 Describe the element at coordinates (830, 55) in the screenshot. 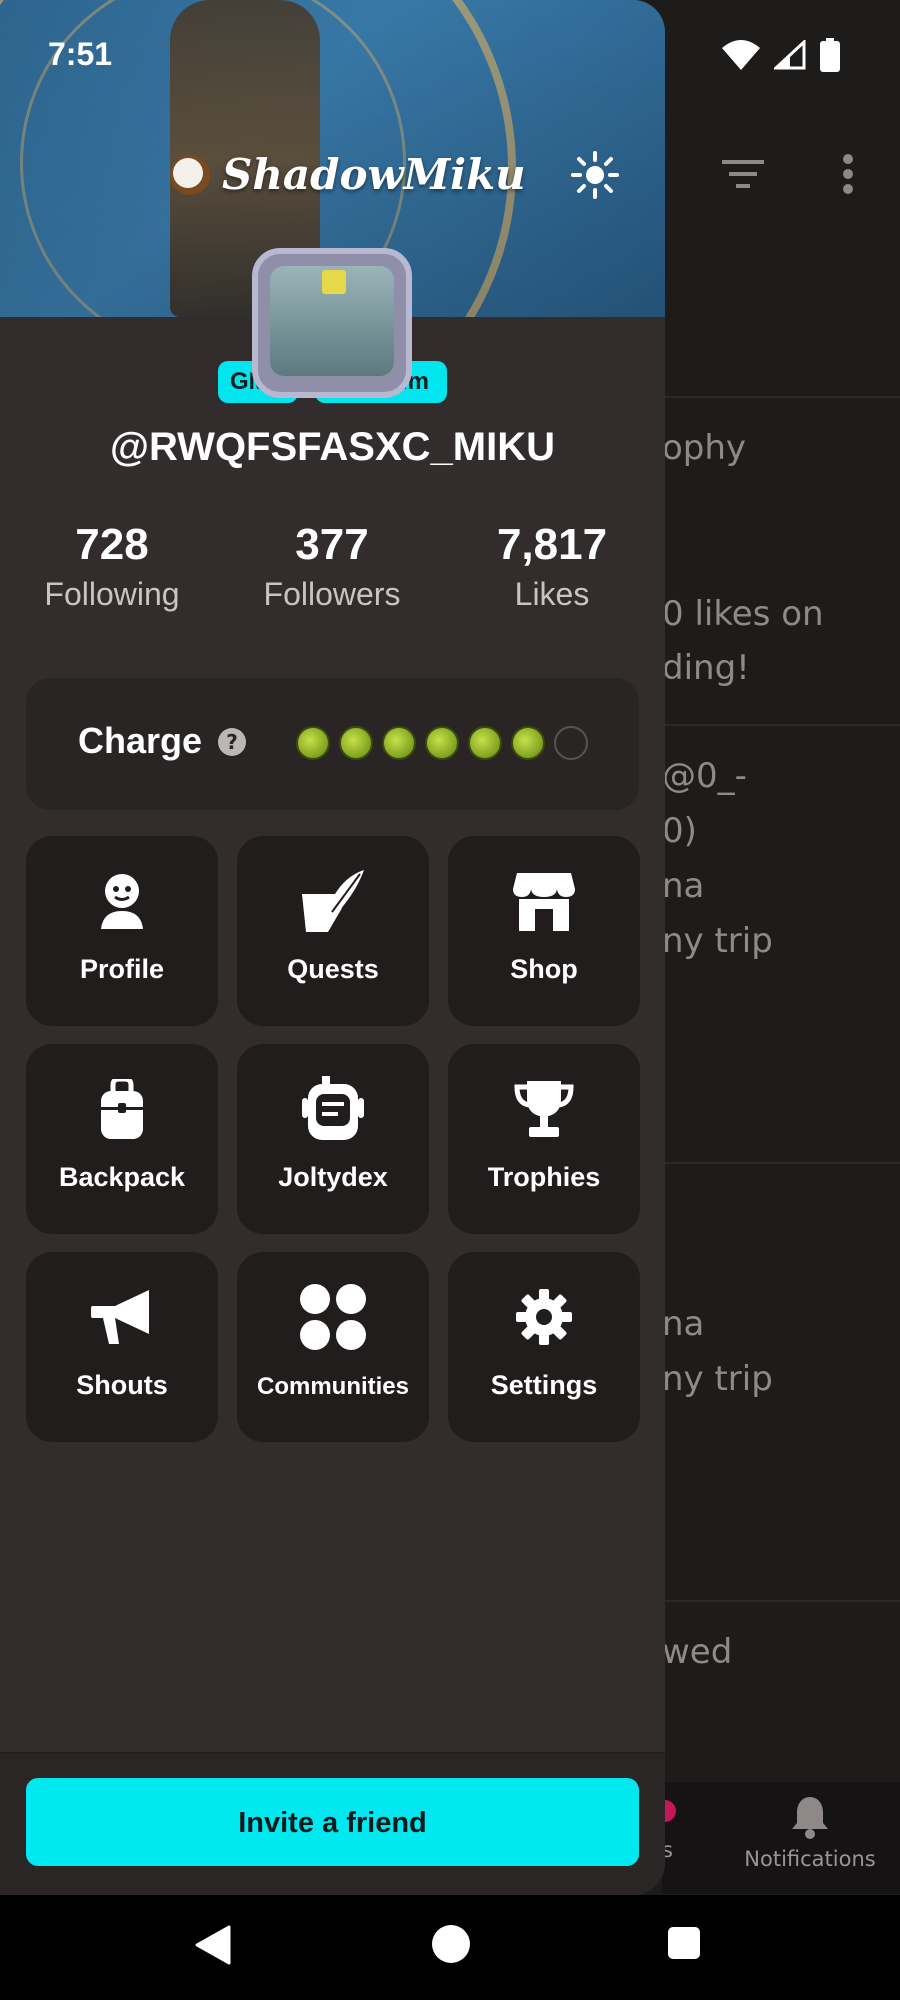

I see `battery-icon` at that location.